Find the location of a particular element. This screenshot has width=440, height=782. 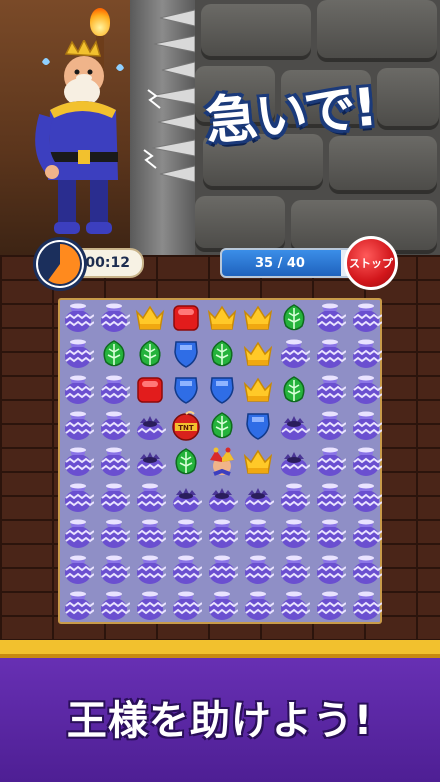

banner-title: 王様を助けよう! is located at coordinates (220, 721).